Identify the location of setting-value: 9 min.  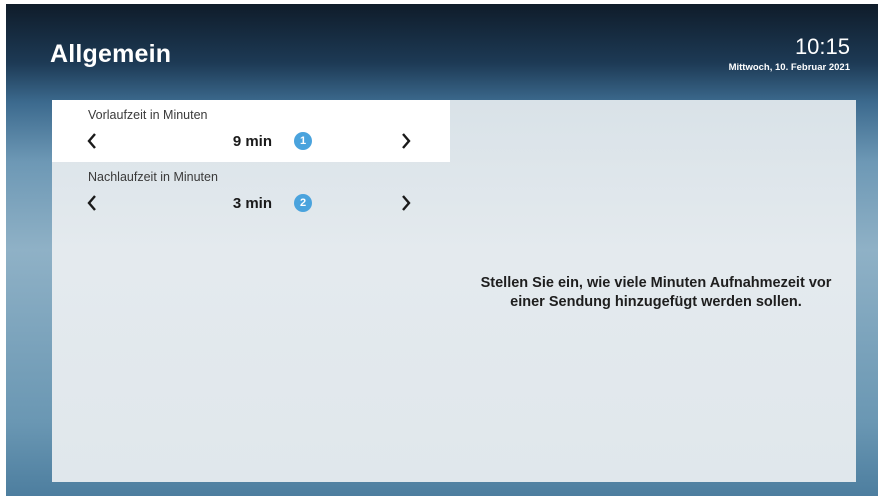
(252, 141).